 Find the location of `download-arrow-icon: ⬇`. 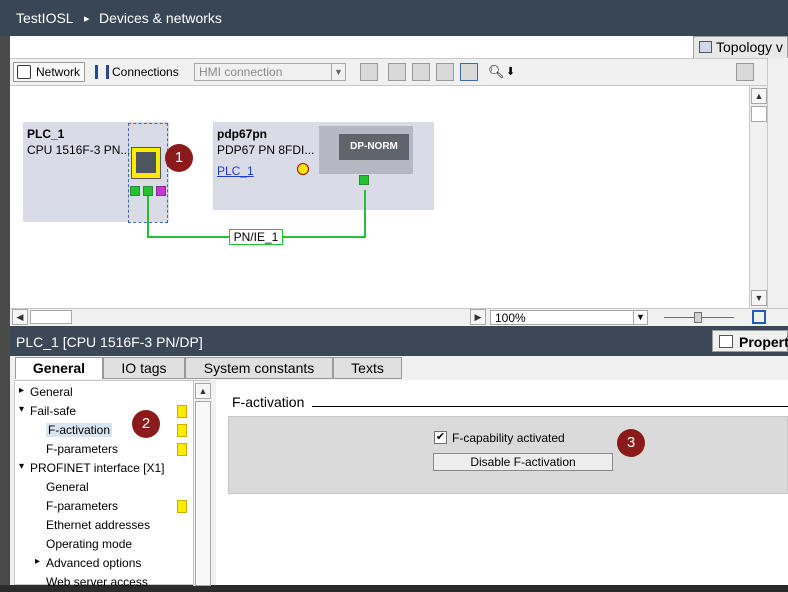

download-arrow-icon: ⬇ is located at coordinates (510, 71).